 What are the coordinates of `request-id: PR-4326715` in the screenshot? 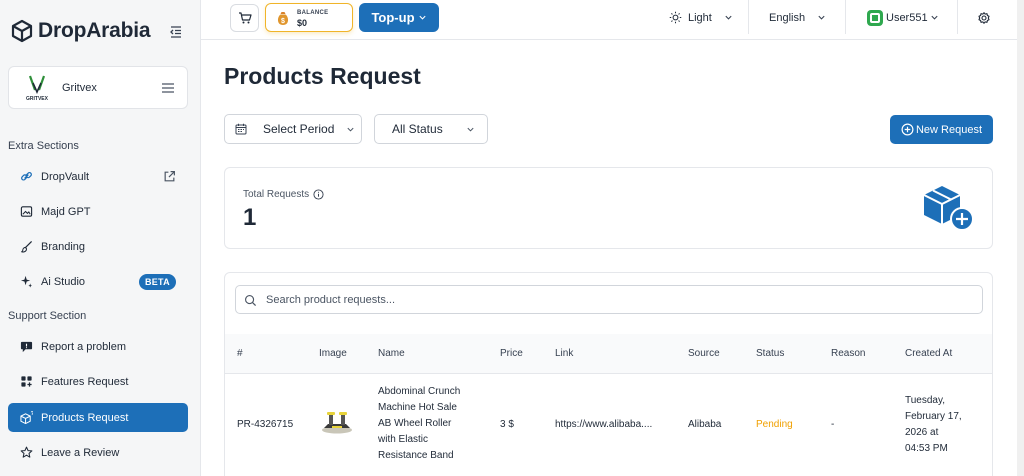 It's located at (265, 424).